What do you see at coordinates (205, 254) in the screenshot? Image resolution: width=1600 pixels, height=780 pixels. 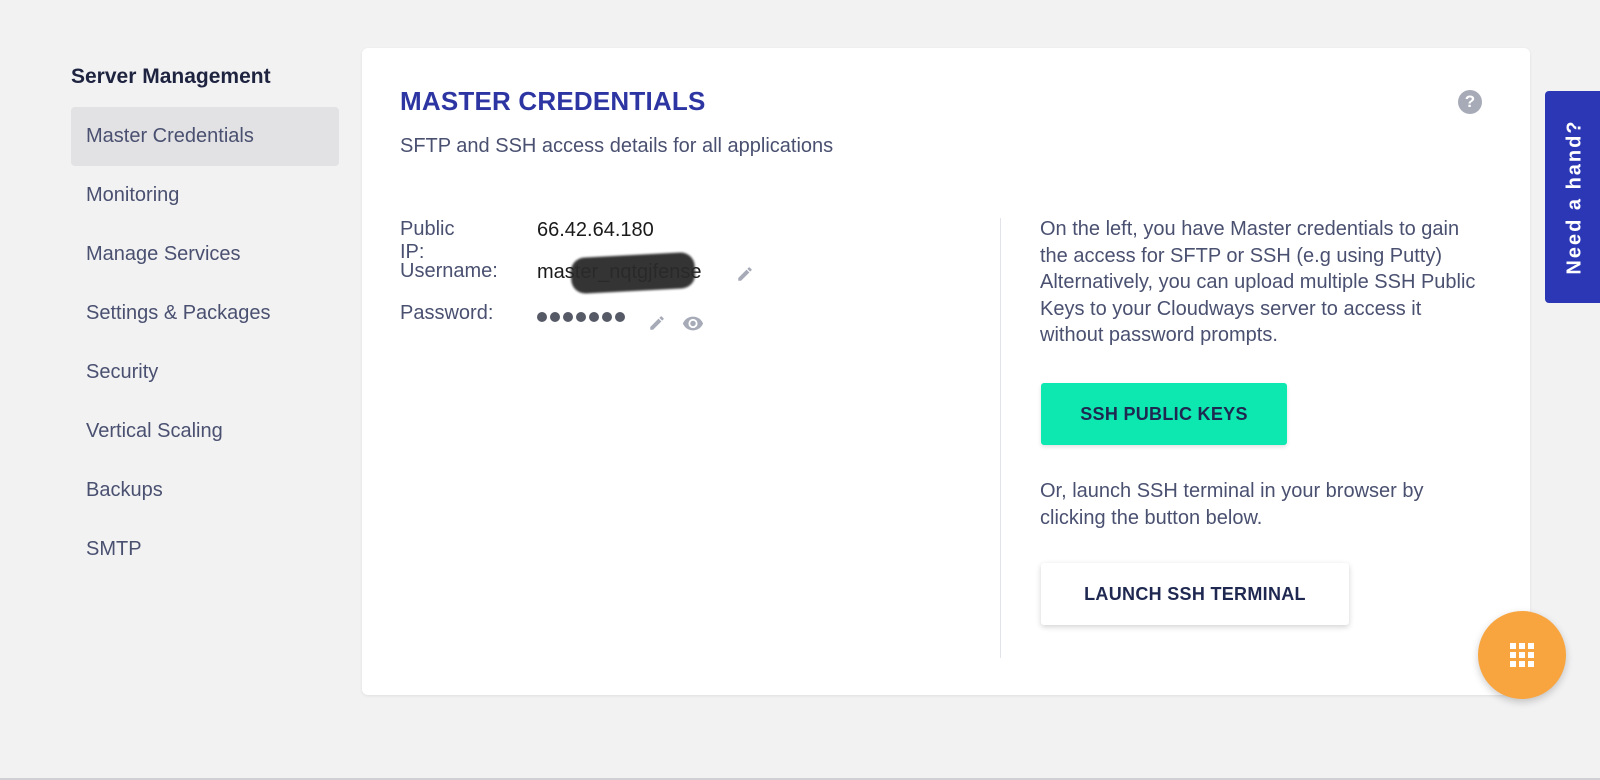 I see `sidebar-item-manage-services: Manage Services` at bounding box center [205, 254].